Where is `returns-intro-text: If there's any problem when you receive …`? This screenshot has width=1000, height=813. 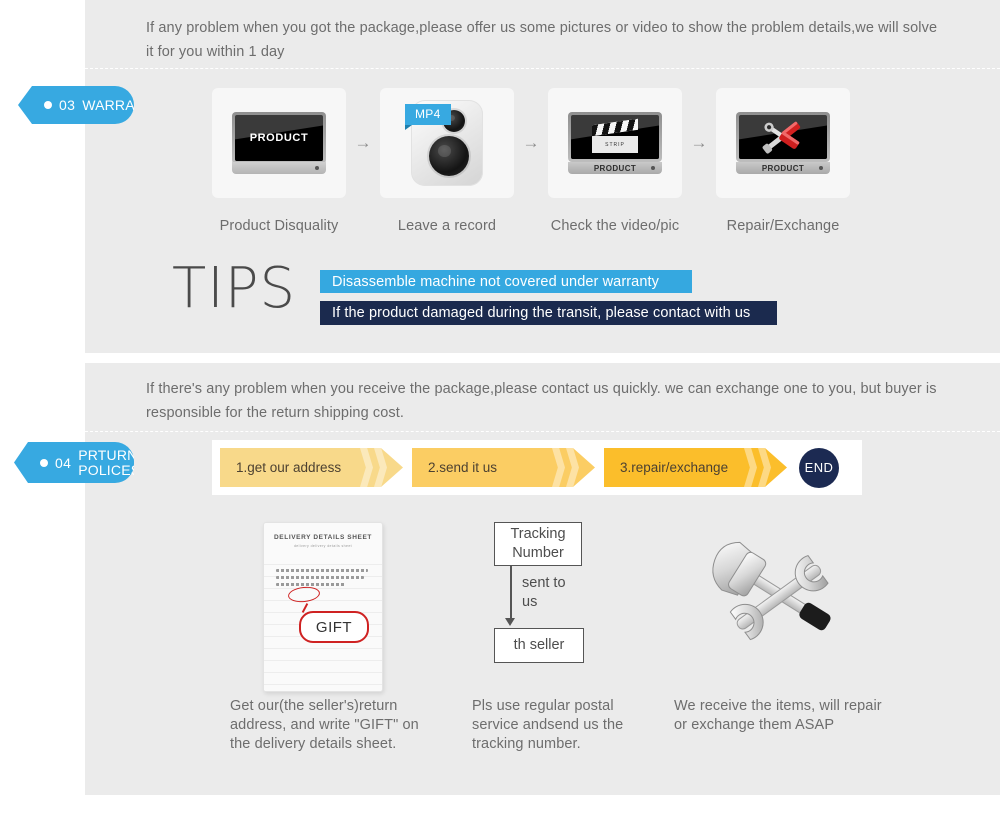
returns-intro-text: If there's any problem when you receive … is located at coordinates (541, 401).